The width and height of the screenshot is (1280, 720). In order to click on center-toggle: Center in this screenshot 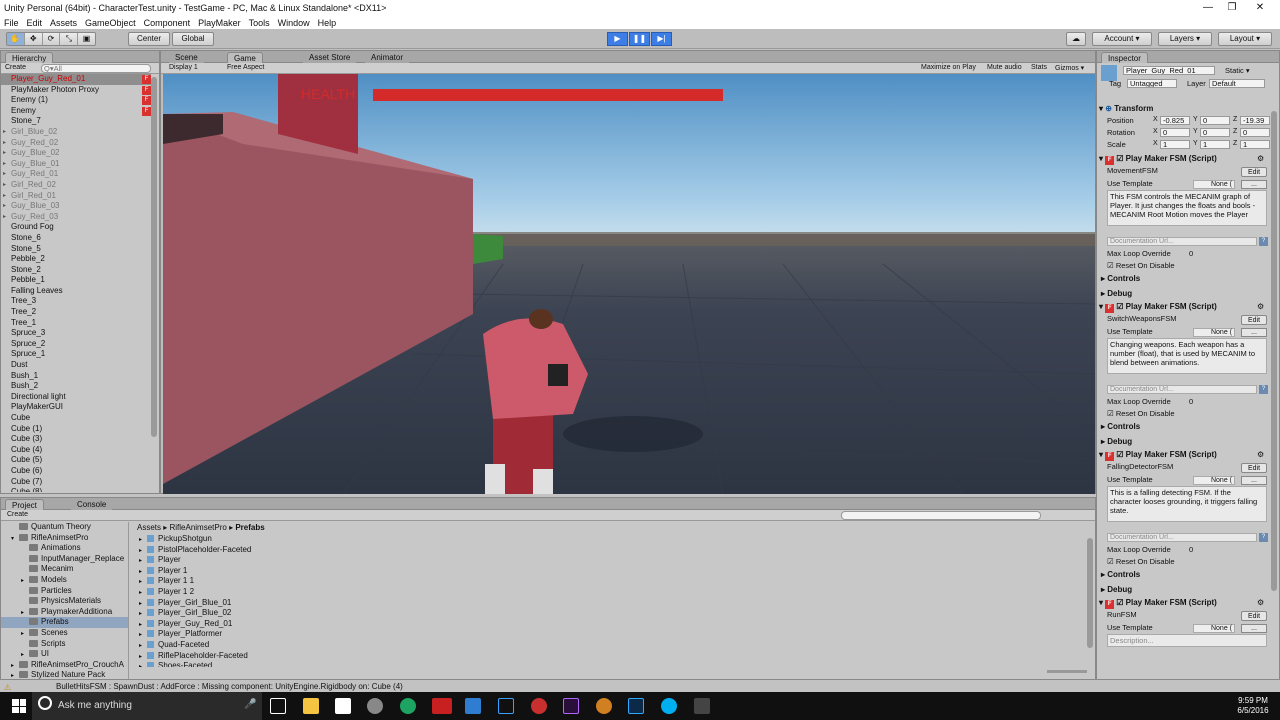, I will do `click(149, 39)`.